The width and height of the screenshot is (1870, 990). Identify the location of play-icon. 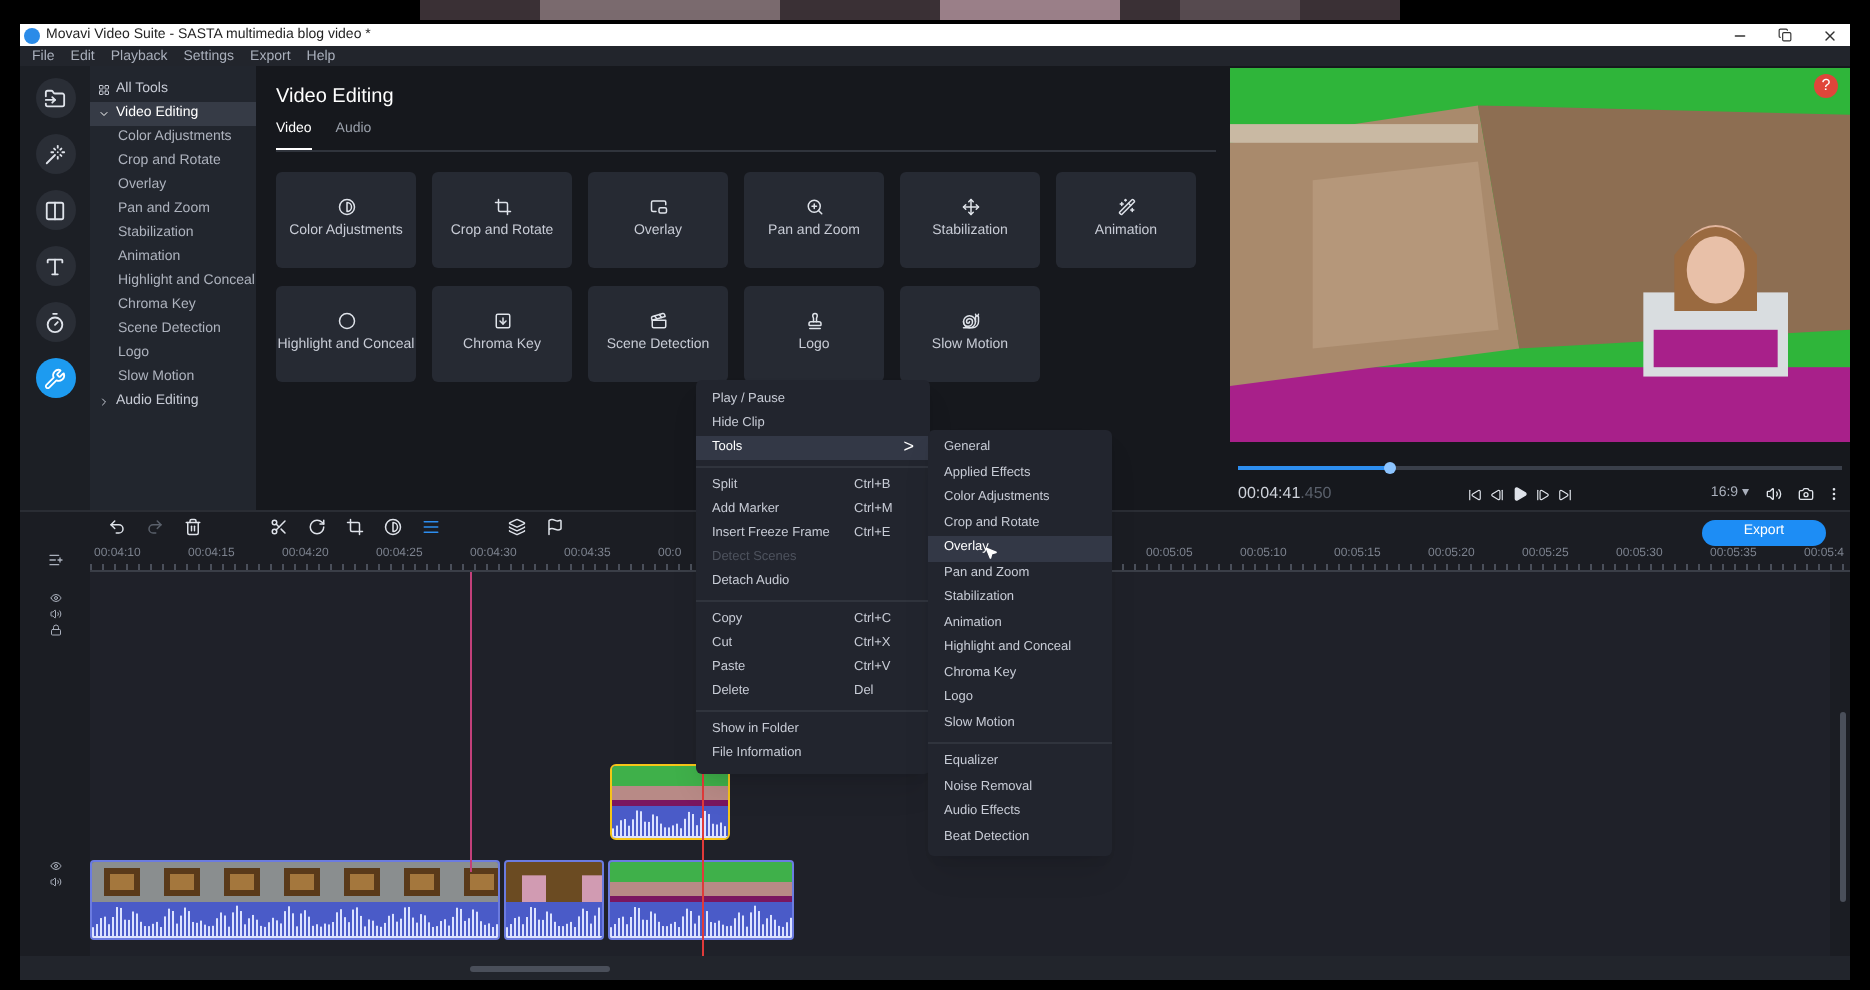
(1519, 494).